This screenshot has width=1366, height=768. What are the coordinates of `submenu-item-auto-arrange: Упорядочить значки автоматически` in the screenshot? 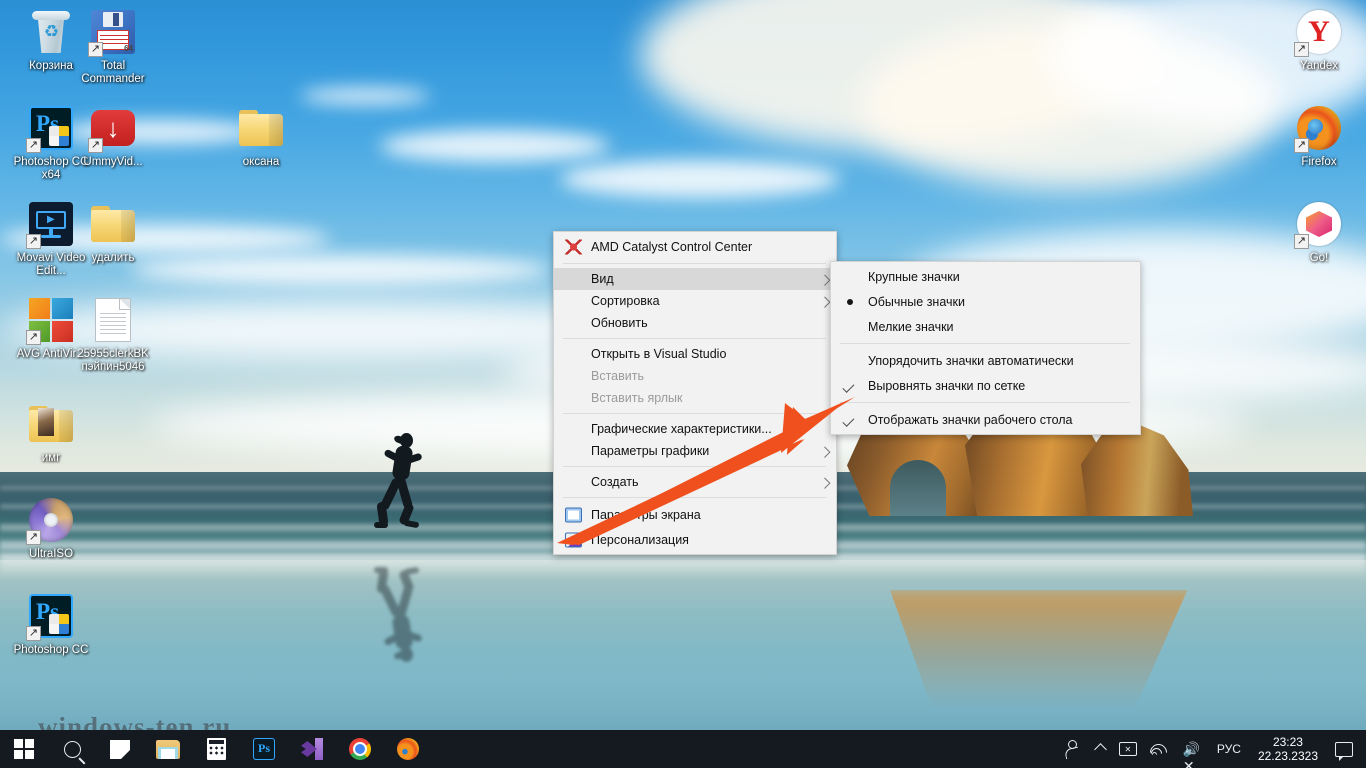 It's located at (985, 360).